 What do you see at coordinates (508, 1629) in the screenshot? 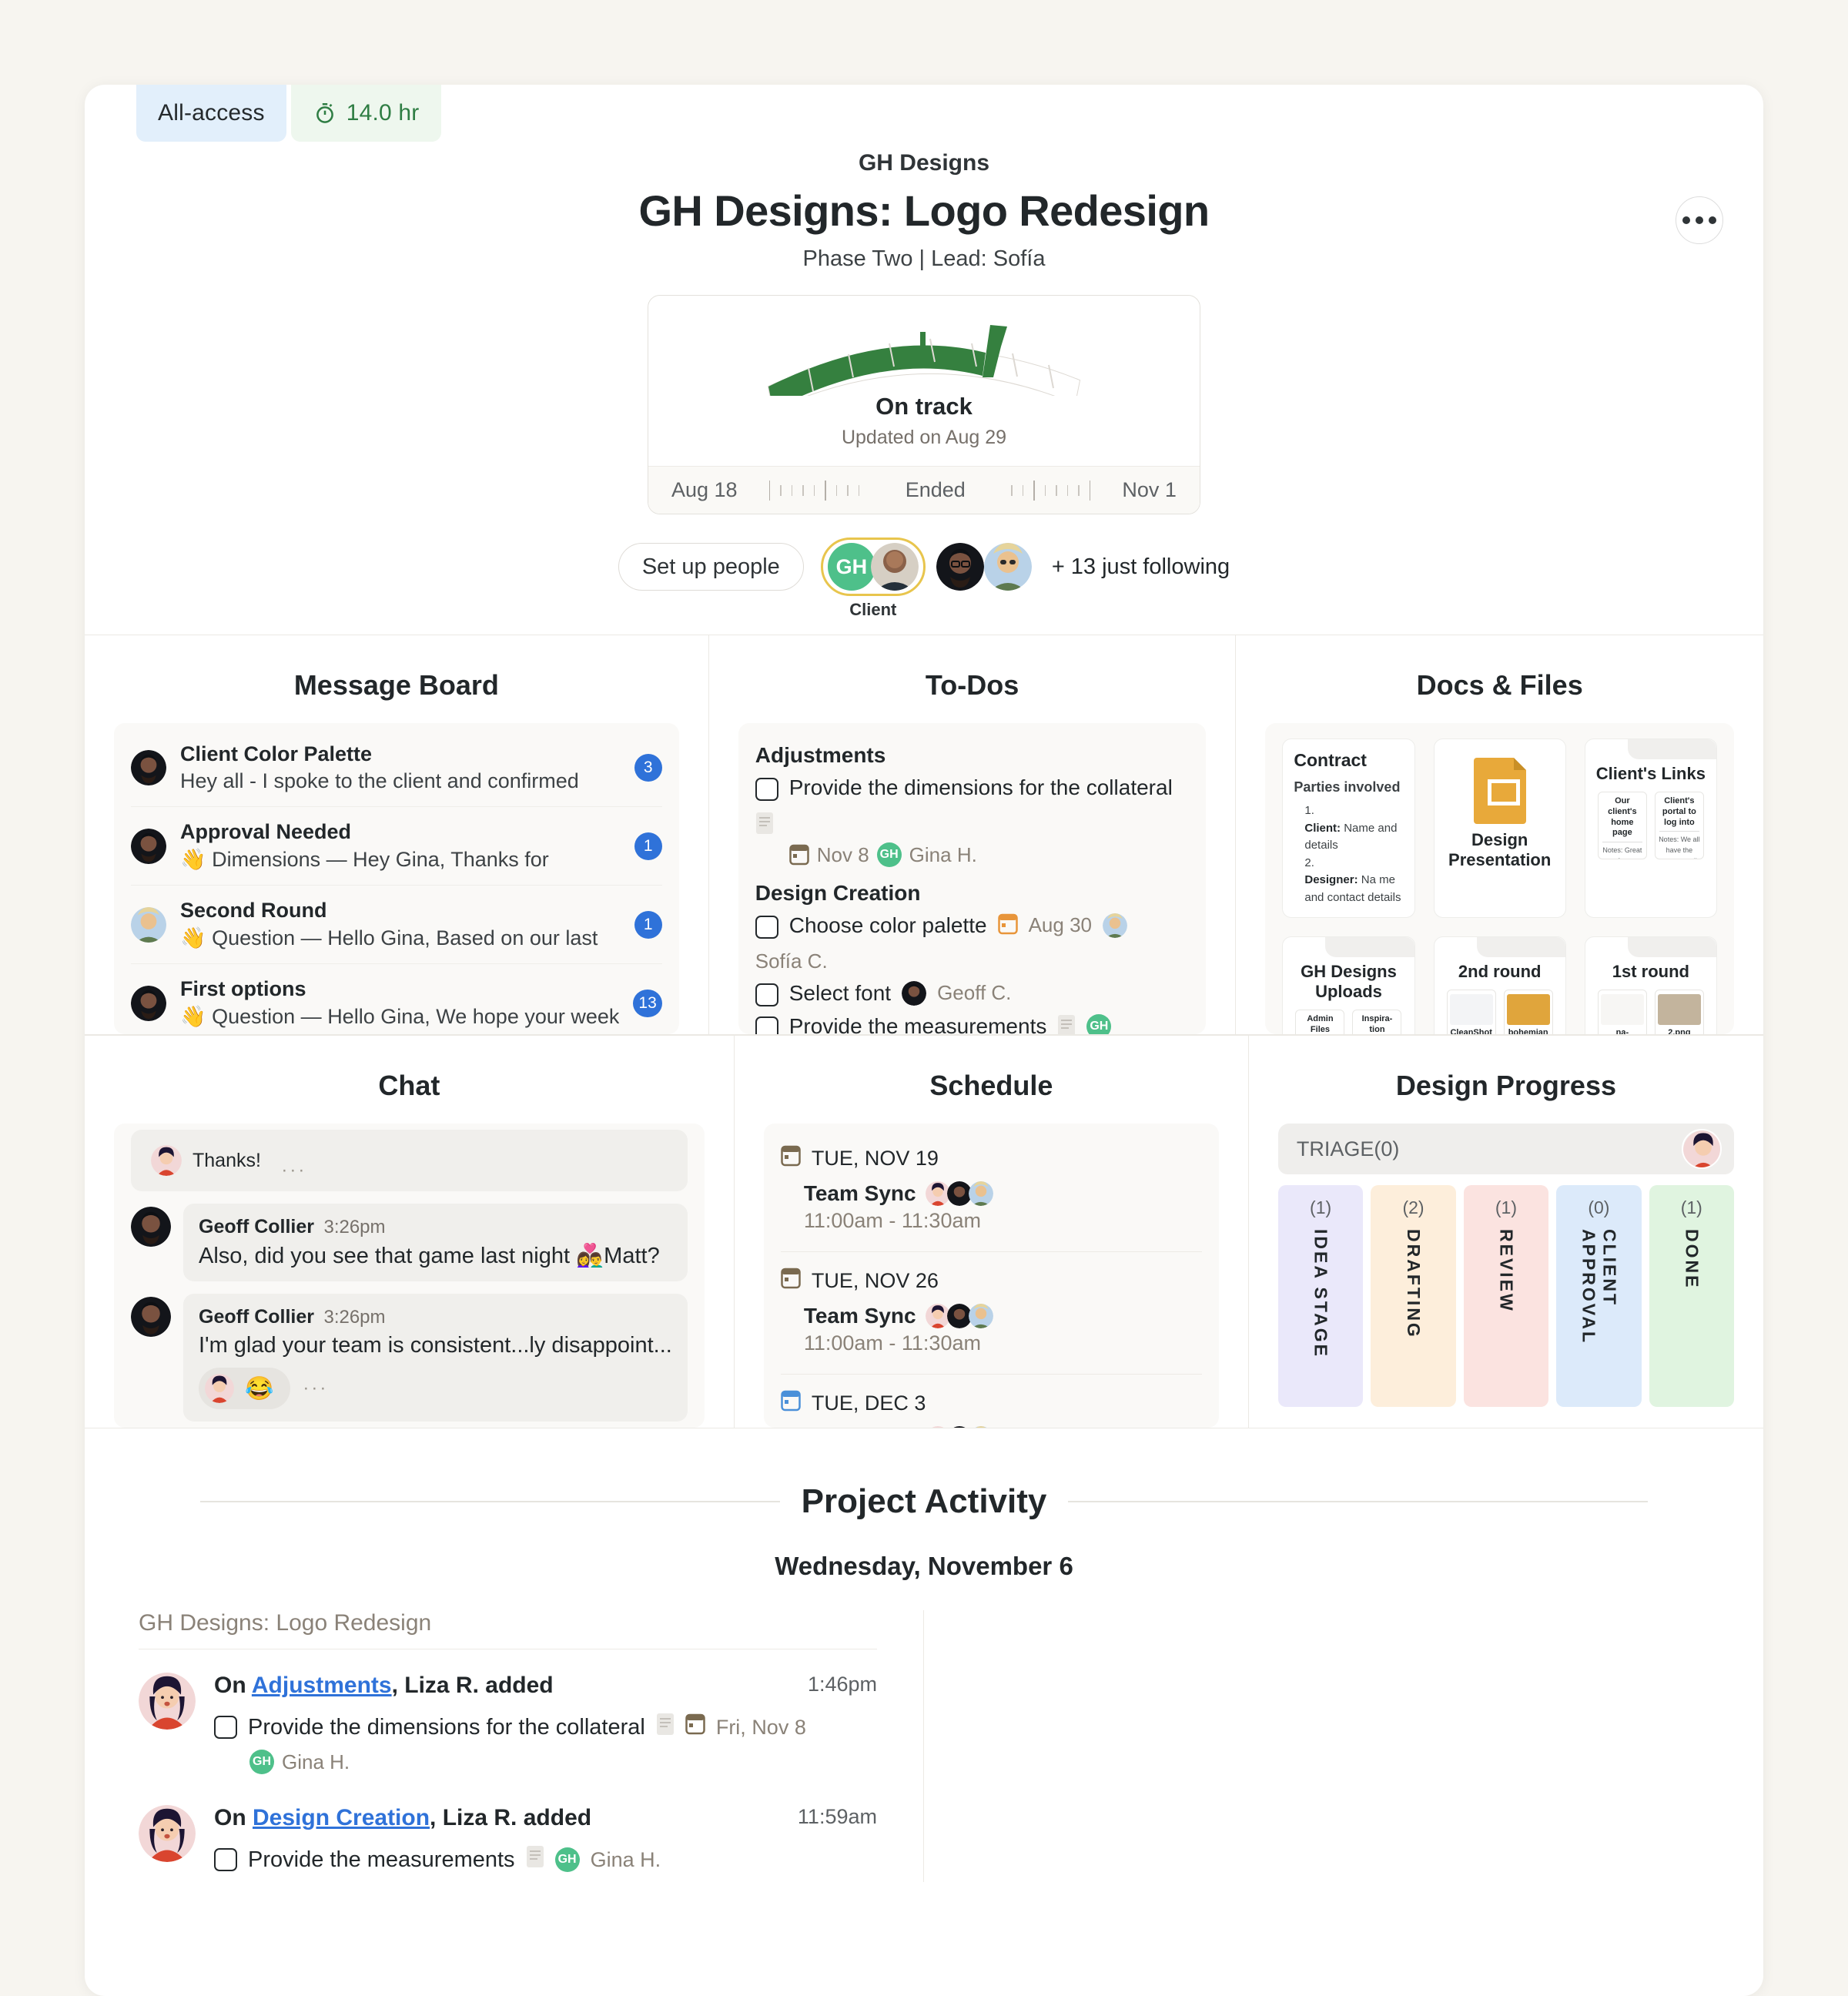
I see `activity-project-name: GH Designs: Logo Redesign` at bounding box center [508, 1629].